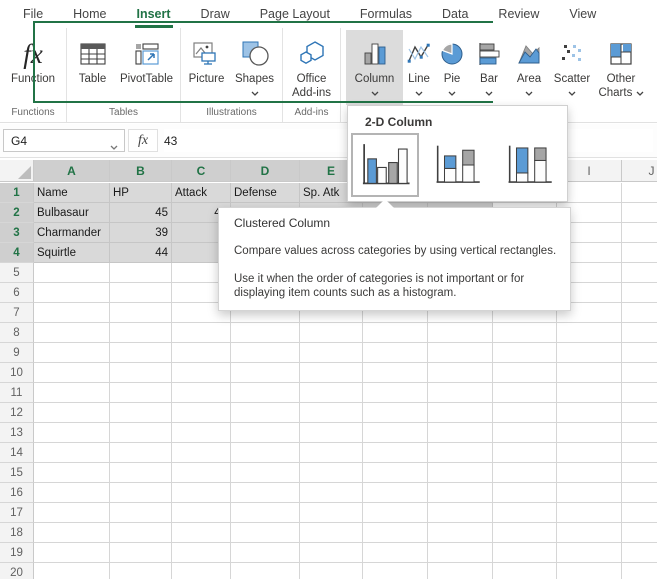 This screenshot has width=657, height=579. I want to click on cell-J9, so click(639, 353).